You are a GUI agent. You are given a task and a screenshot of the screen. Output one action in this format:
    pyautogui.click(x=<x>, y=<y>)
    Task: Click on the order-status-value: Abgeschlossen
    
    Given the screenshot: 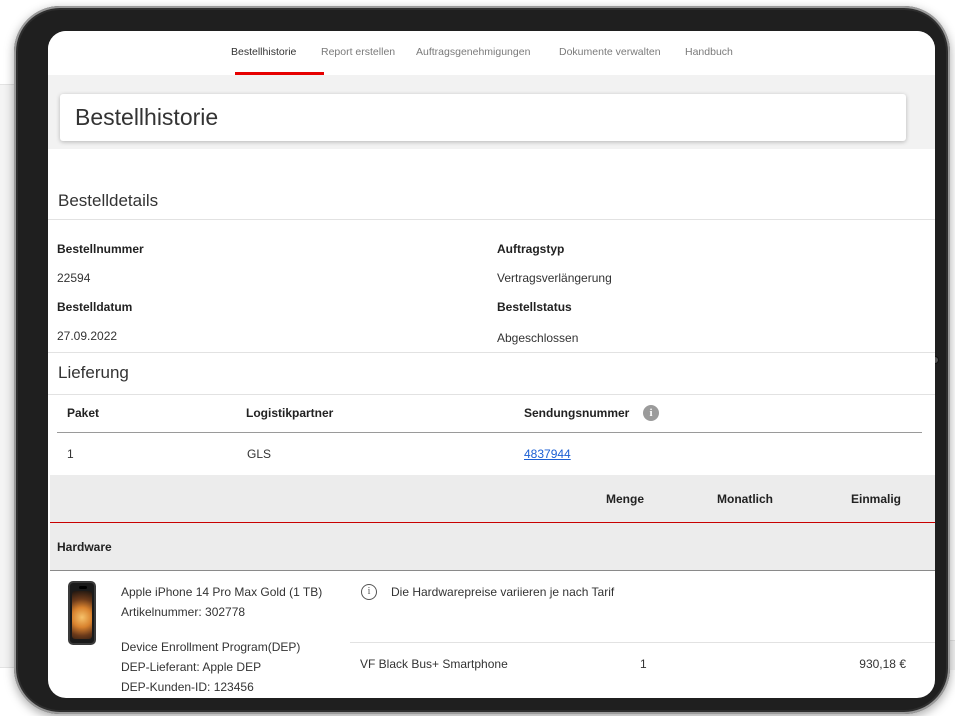 What is the action you would take?
    pyautogui.click(x=538, y=338)
    